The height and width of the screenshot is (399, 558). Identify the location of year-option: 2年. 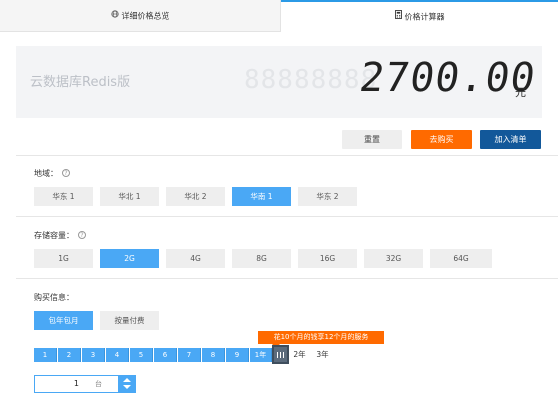
(299, 355).